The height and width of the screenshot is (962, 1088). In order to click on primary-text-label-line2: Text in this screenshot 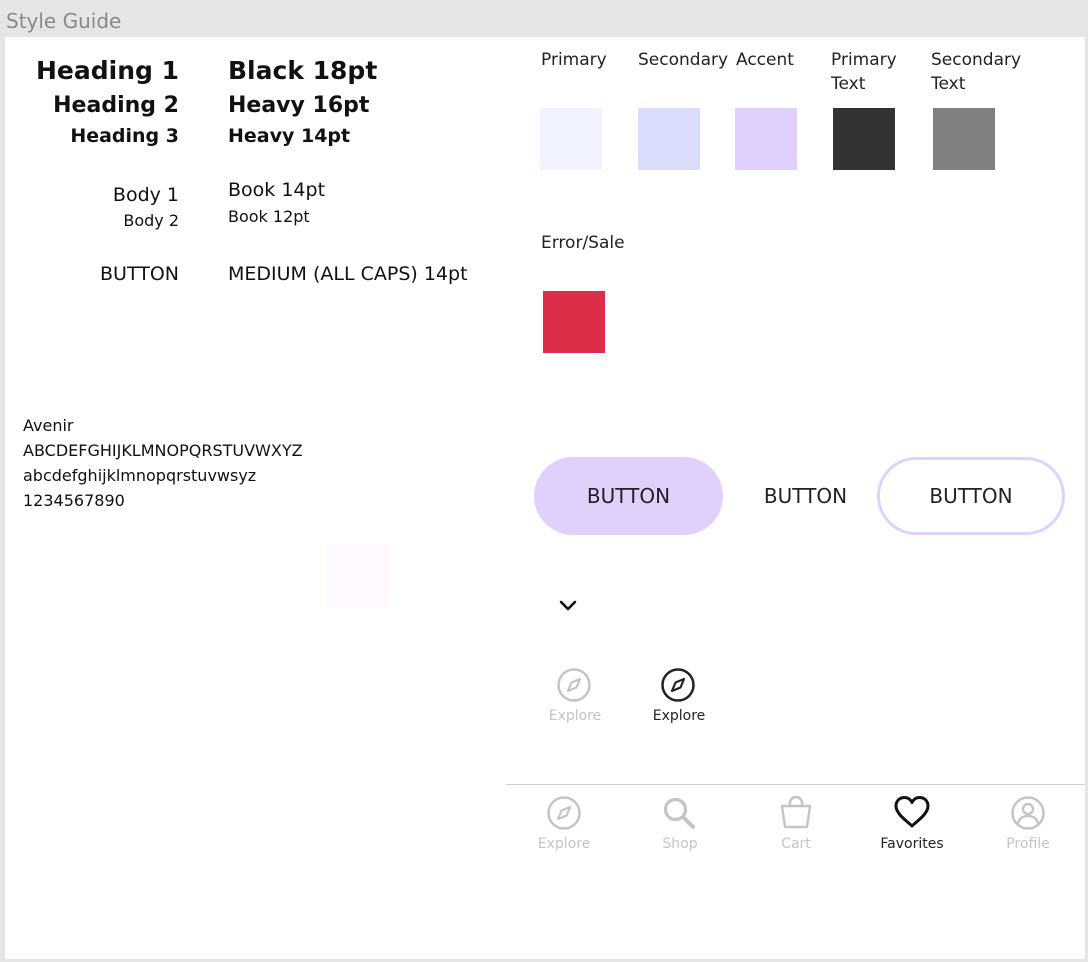, I will do `click(848, 84)`.